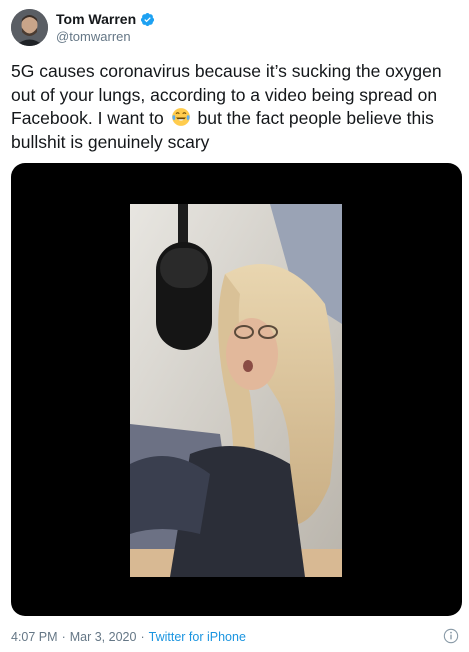  What do you see at coordinates (197, 637) in the screenshot?
I see `tweet-source-link: Twitter for iPhone` at bounding box center [197, 637].